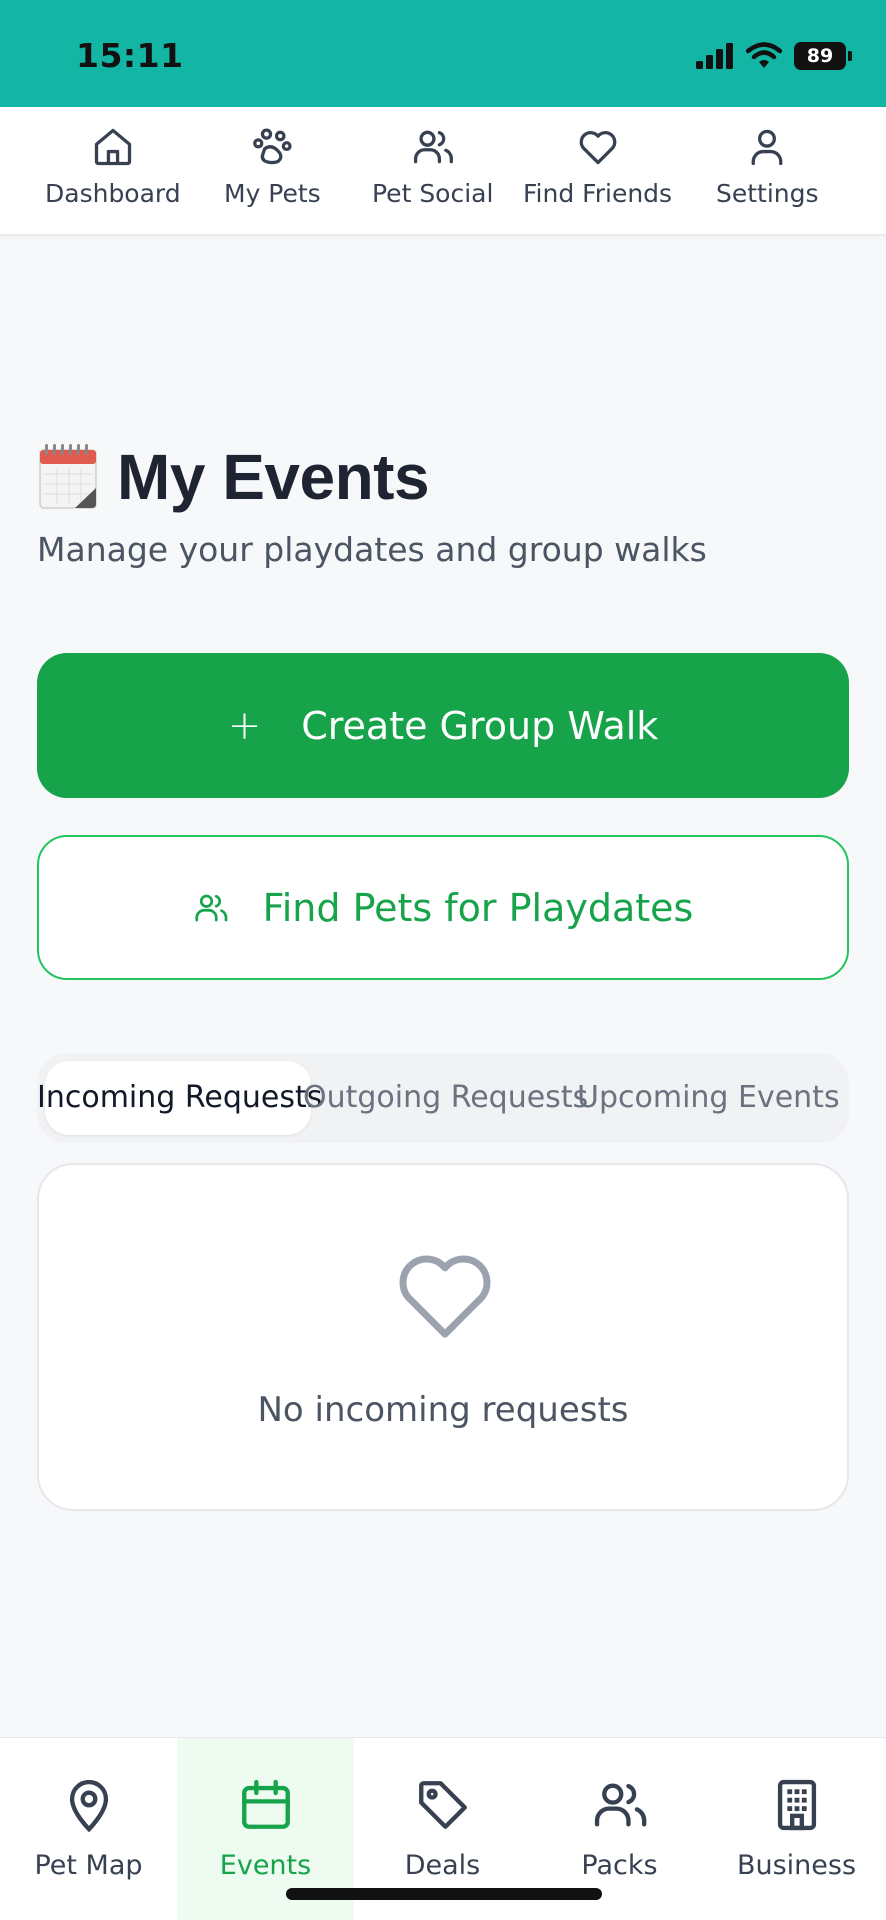 The width and height of the screenshot is (886, 1920). What do you see at coordinates (796, 1865) in the screenshot?
I see `bottom-nav-label: Business` at bounding box center [796, 1865].